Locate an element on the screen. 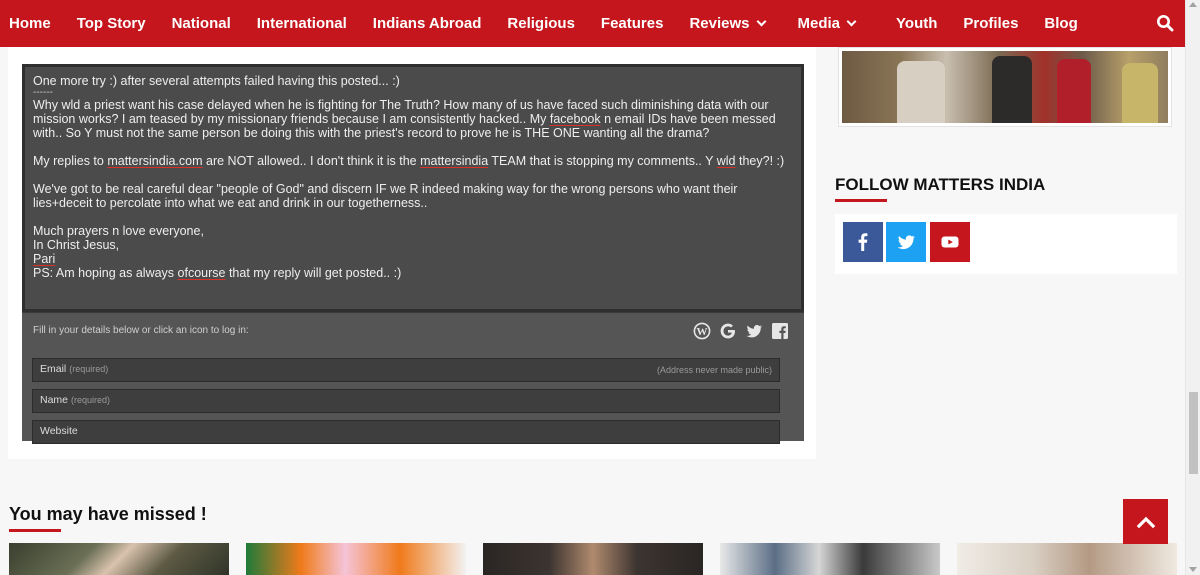 The image size is (1200, 575). nav-label: Features is located at coordinates (632, 23).